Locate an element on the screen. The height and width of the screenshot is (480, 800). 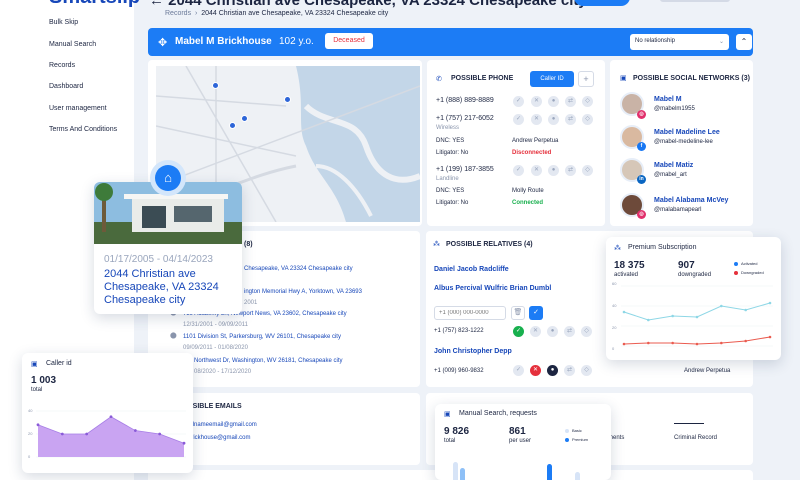
phone-owner: Molly Route is located at coordinates (528, 191).